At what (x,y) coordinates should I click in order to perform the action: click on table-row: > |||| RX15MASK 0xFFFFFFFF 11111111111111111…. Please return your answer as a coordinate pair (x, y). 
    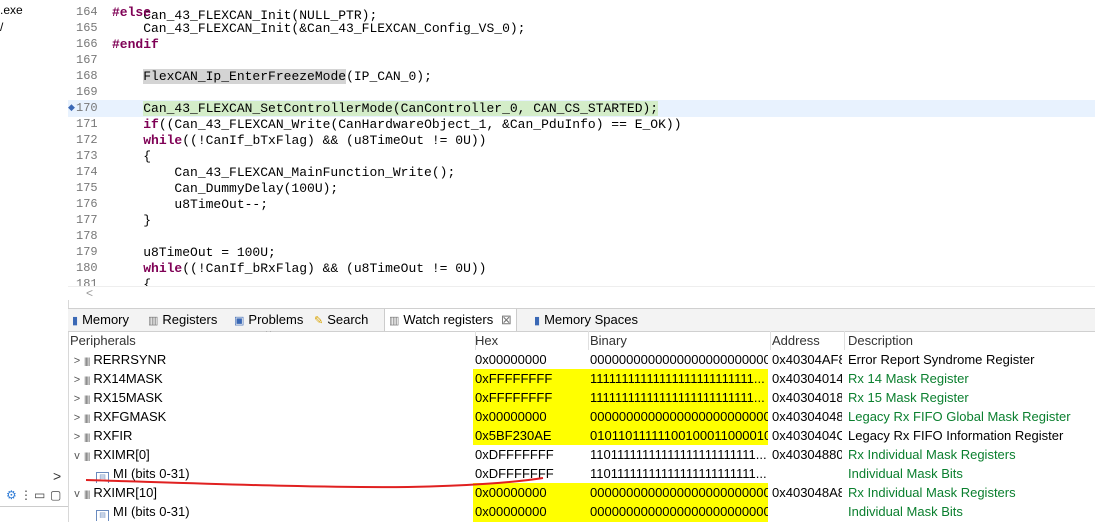
    Looking at the image, I should click on (581, 397).